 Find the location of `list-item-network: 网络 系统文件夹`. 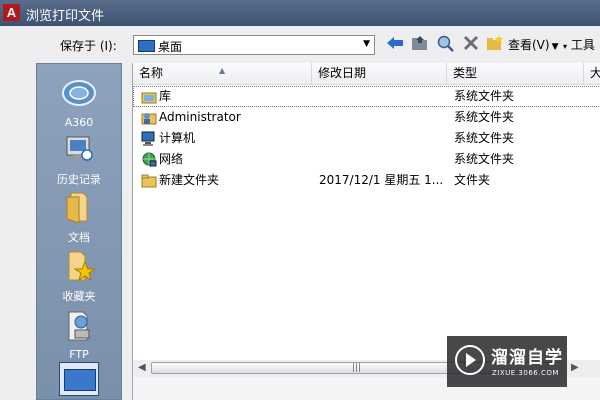

list-item-network: 网络 系统文件夹 is located at coordinates (366, 159).